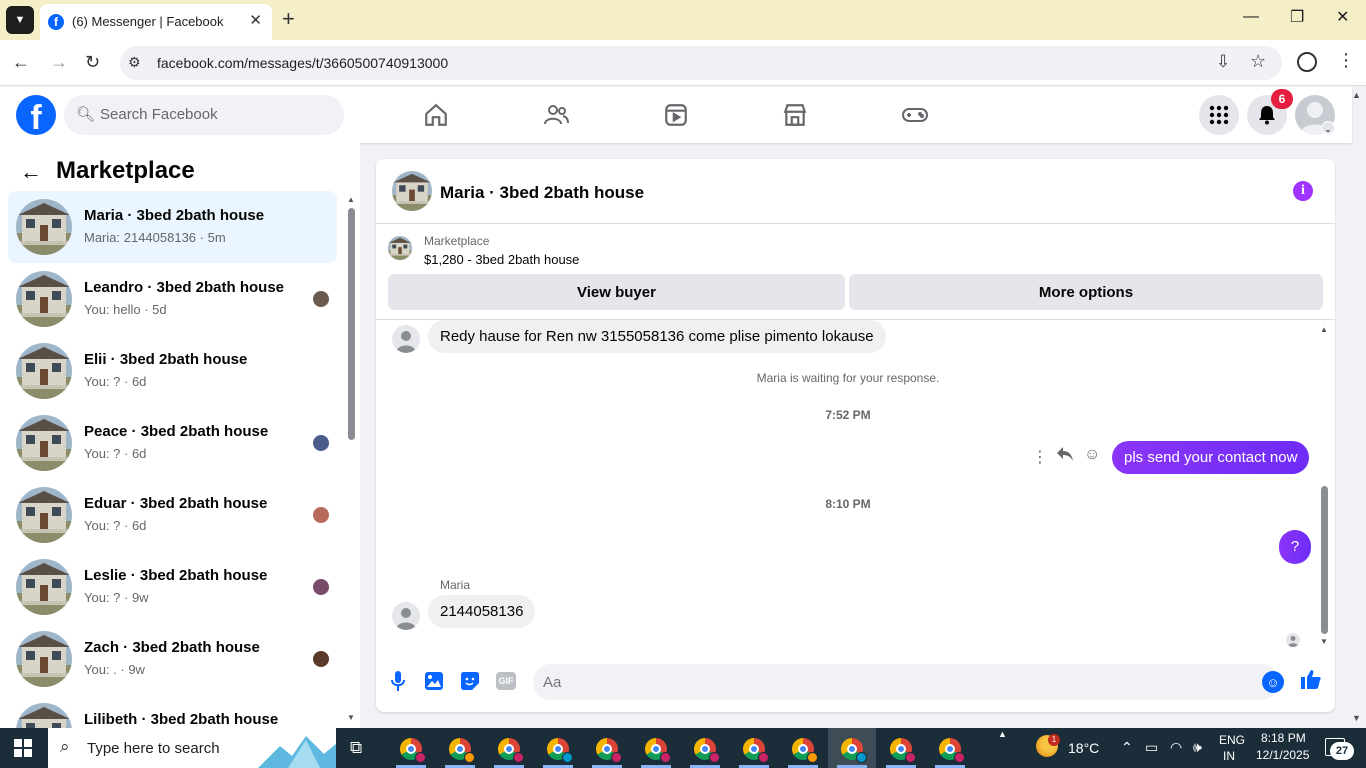 The image size is (1366, 768). Describe the element at coordinates (302, 63) in the screenshot. I see `url-text: facebook.com/messages/t/3660500740913000` at that location.